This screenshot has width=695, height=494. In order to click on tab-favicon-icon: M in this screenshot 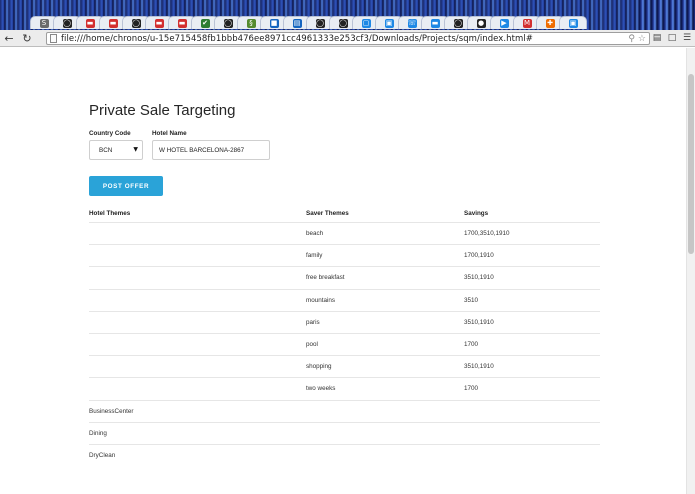, I will do `click(527, 23)`.